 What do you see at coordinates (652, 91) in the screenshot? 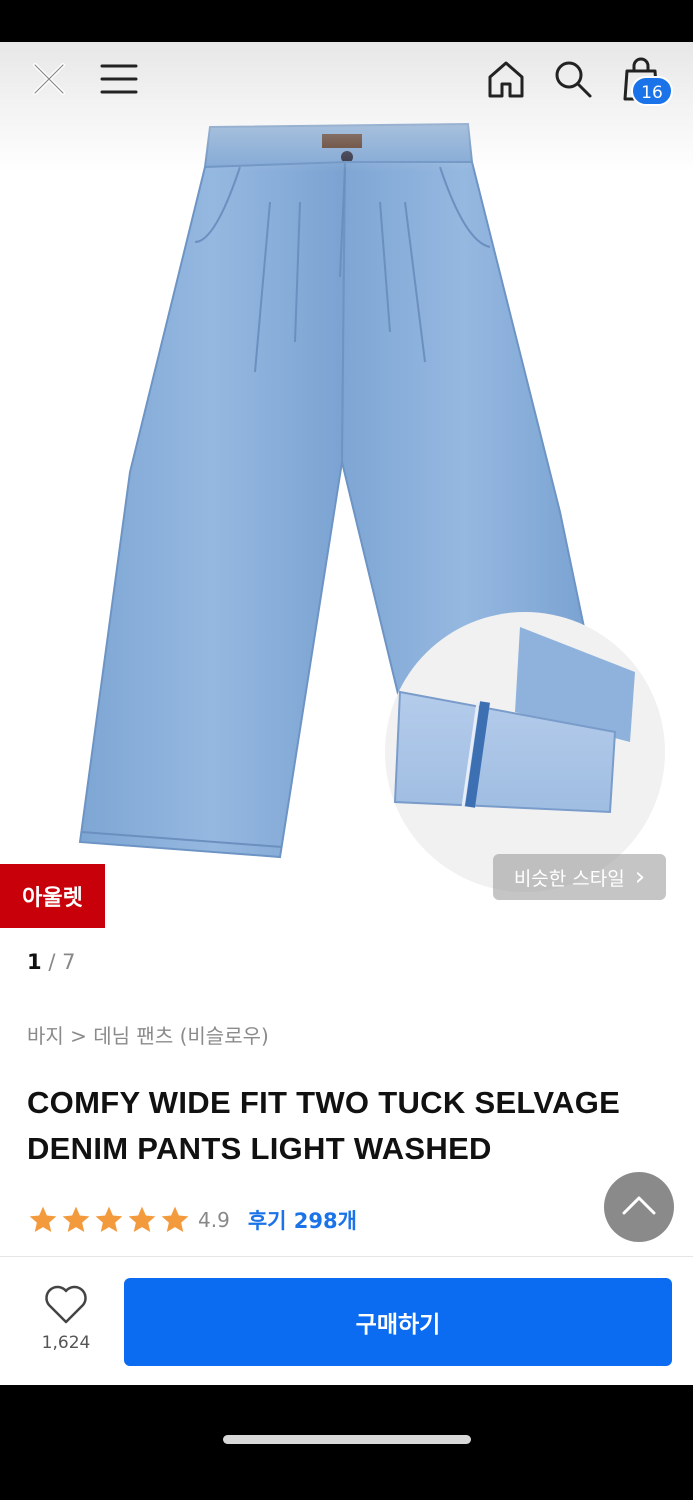
I see `cart-count-badge: 16` at bounding box center [652, 91].